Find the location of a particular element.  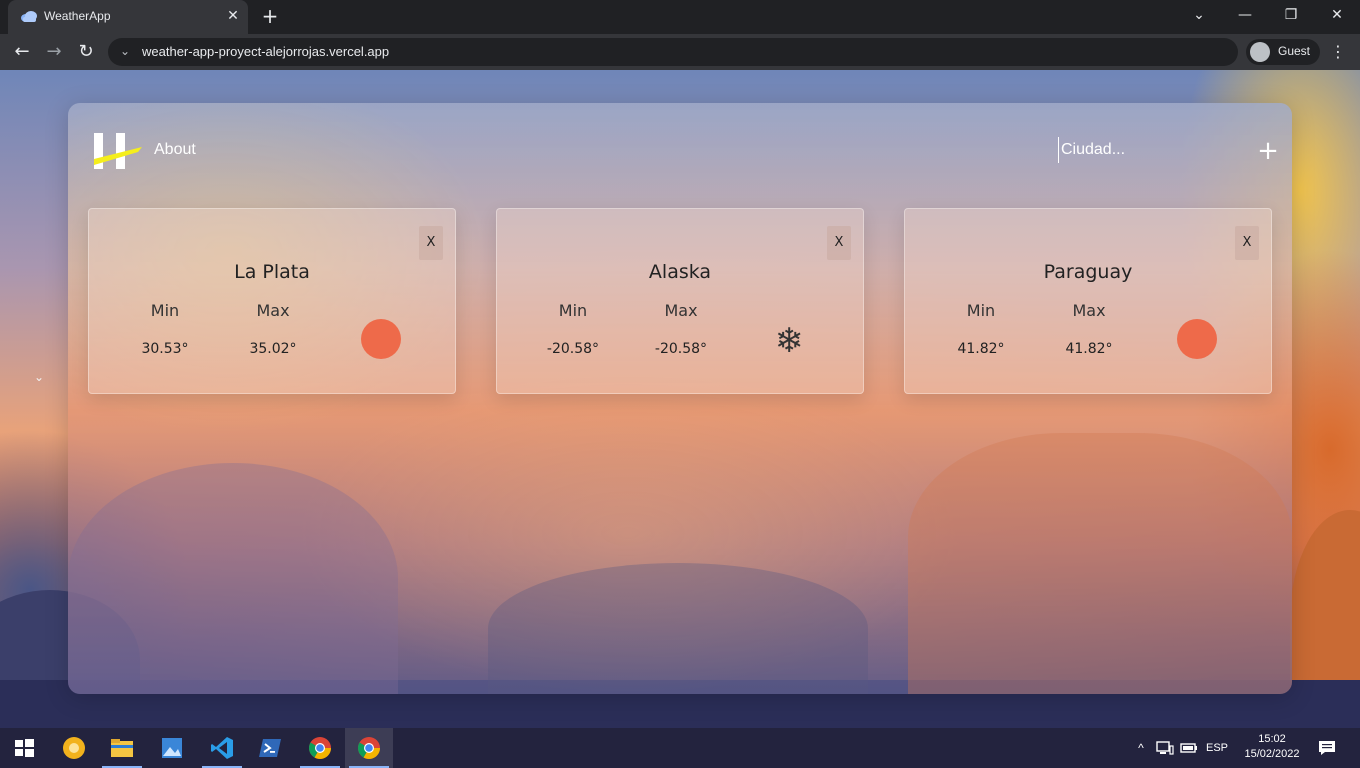

language-indicator: ESP is located at coordinates (1219, 748).